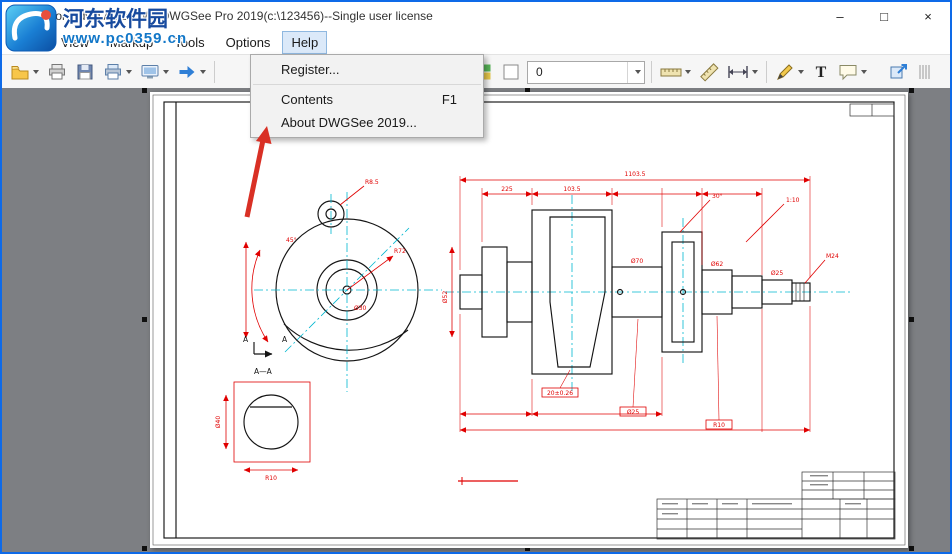 This screenshot has height=554, width=952. Describe the element at coordinates (400, 251) in the screenshot. I see `svg-text: R72` at that location.